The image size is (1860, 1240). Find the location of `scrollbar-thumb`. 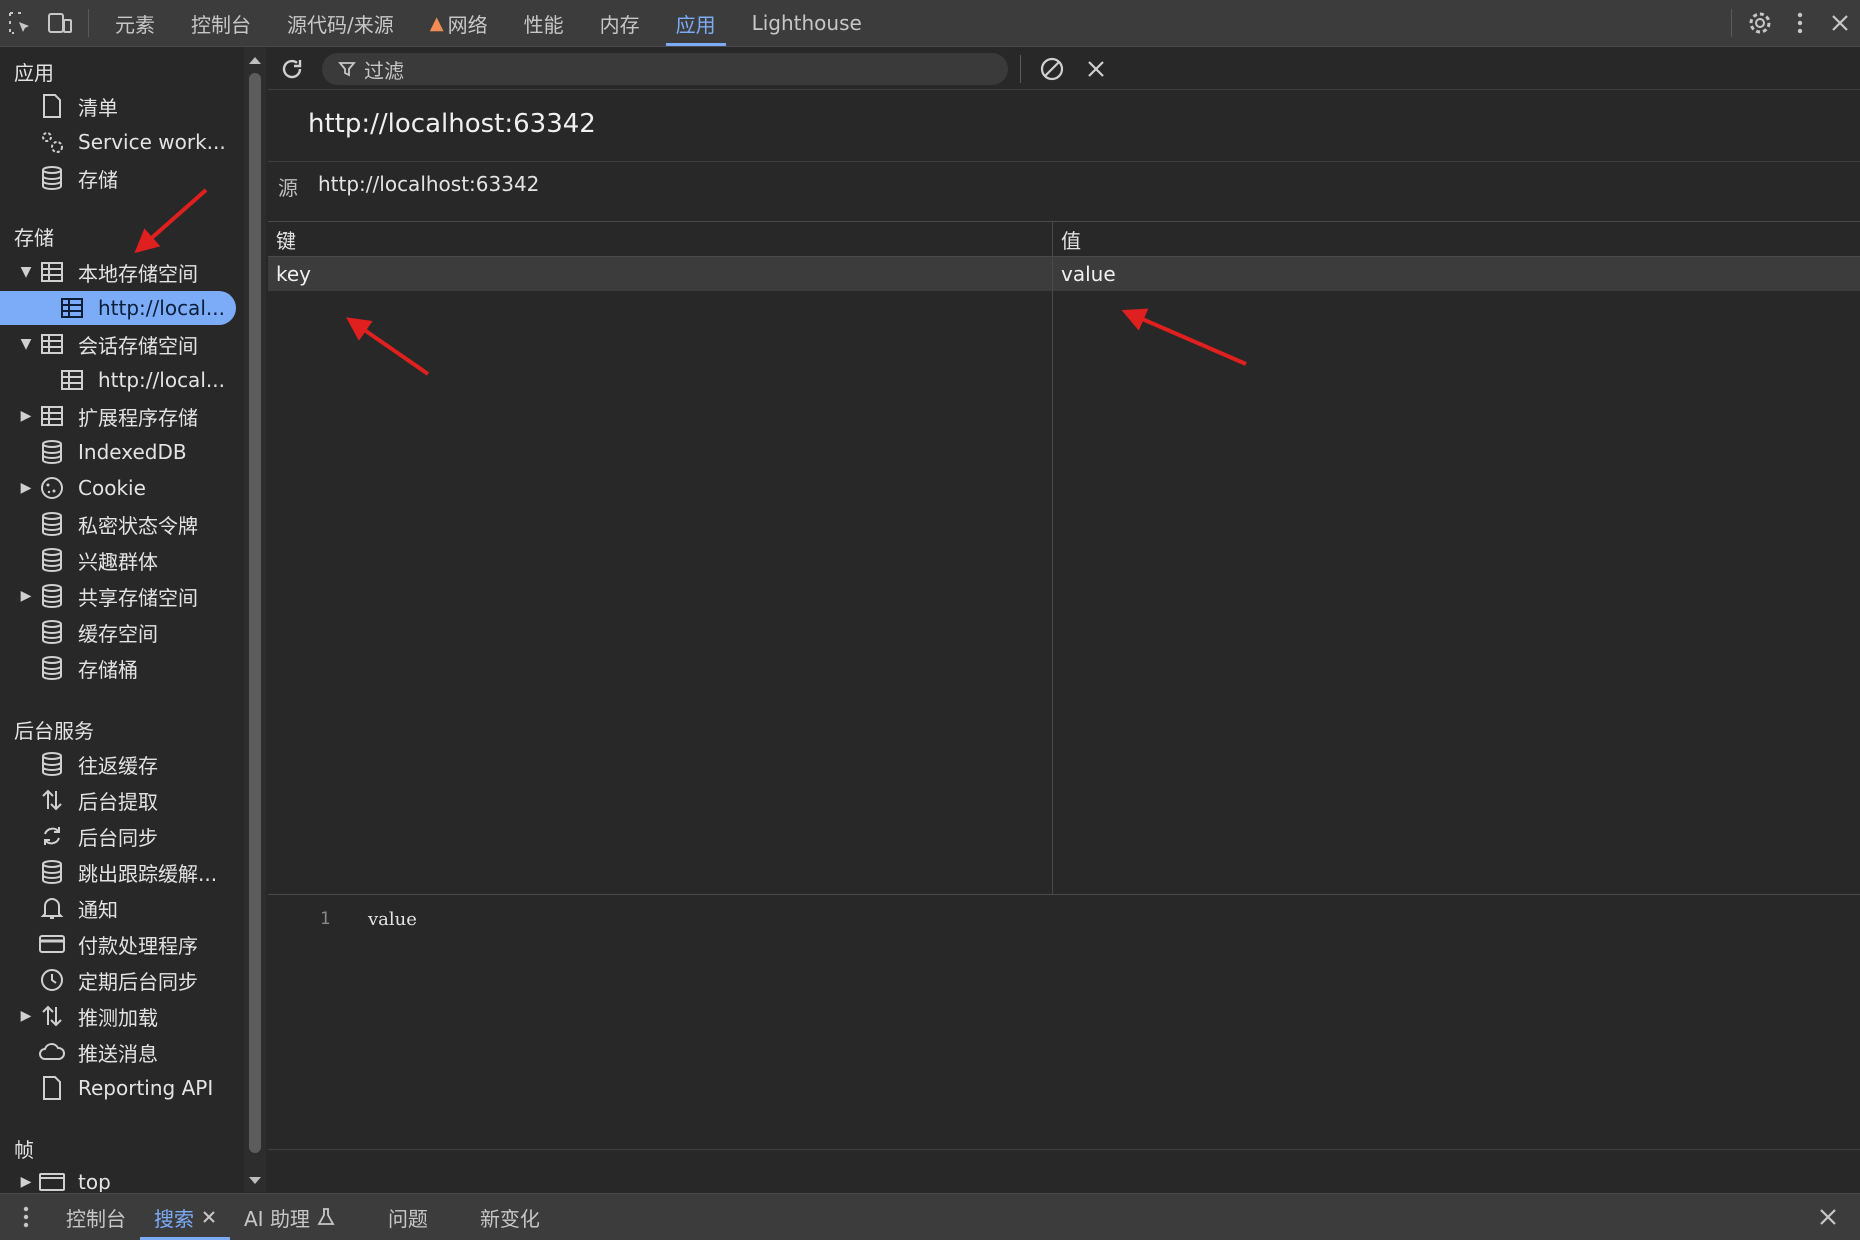

scrollbar-thumb is located at coordinates (255, 613).